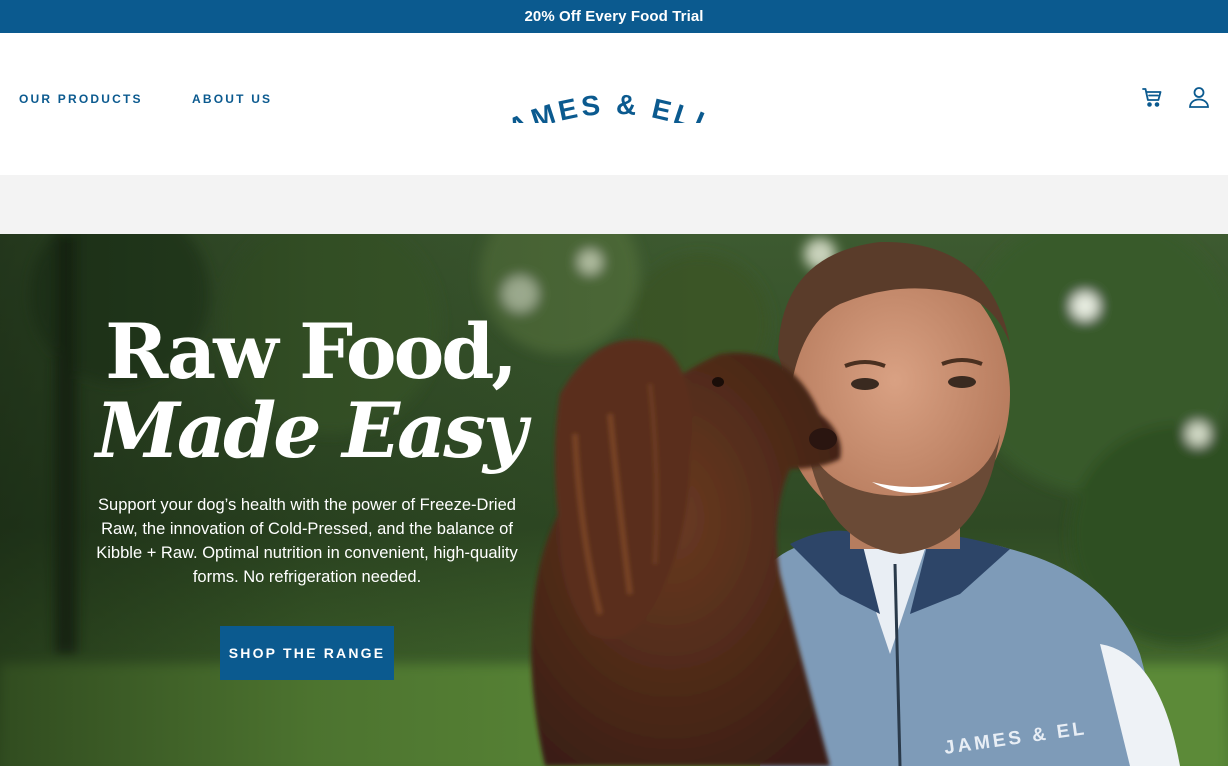  What do you see at coordinates (81, 99) in the screenshot?
I see `nav-our-products: OUR PRODUCTS` at bounding box center [81, 99].